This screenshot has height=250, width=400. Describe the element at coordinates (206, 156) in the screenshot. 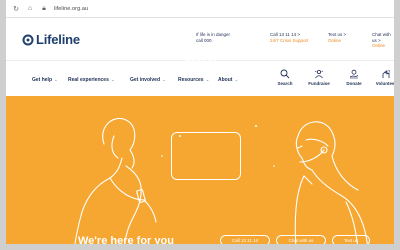

I see `speech-bubble` at that location.